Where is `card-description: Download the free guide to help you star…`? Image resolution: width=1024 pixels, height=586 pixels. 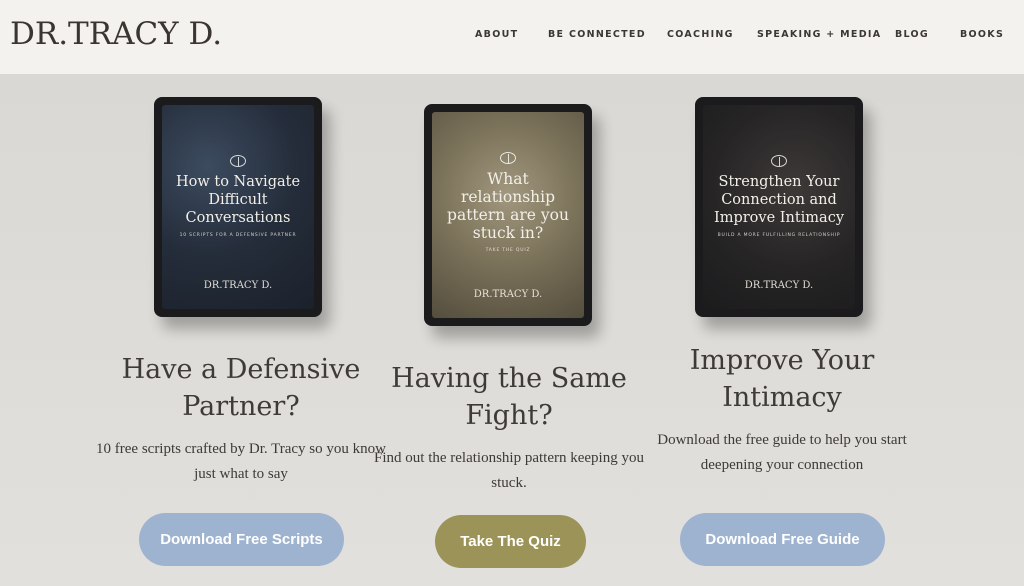 card-description: Download the free guide to help you star… is located at coordinates (782, 452).